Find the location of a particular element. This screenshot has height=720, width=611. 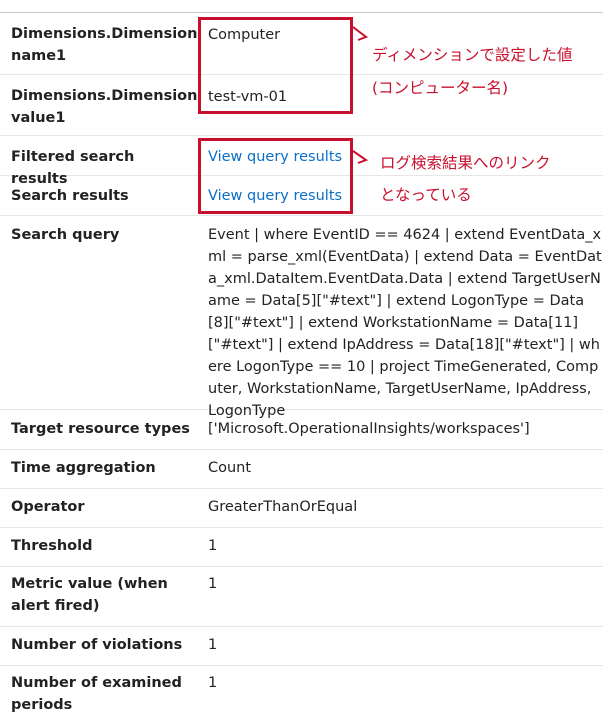

link-annotation-line1: ログ検索結果へのリンク is located at coordinates (465, 163).